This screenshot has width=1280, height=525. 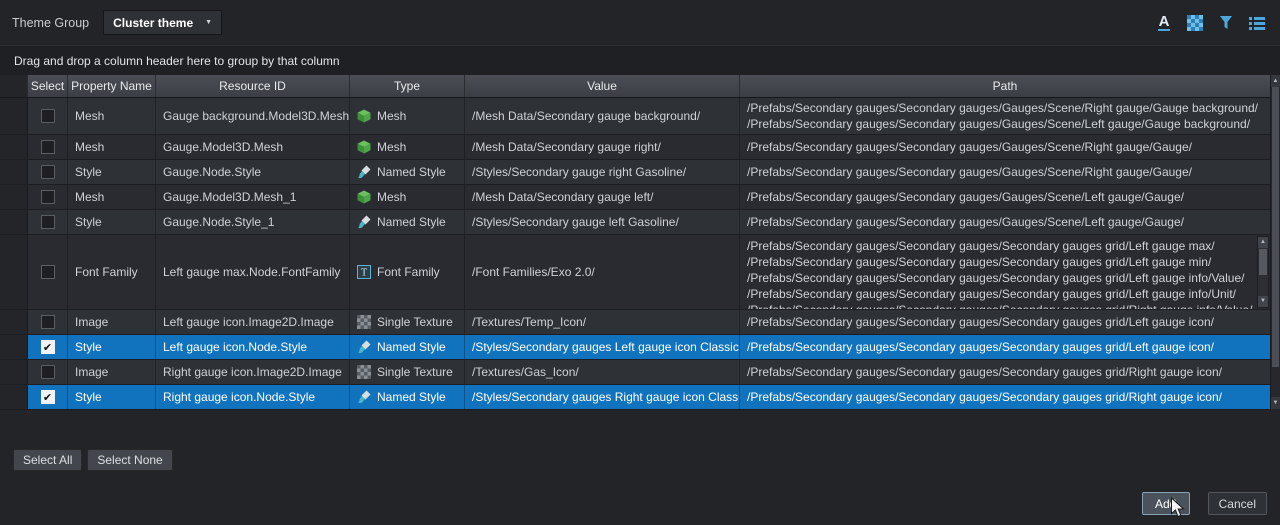 What do you see at coordinates (112, 86) in the screenshot?
I see `column-header-property-name: Property Name` at bounding box center [112, 86].